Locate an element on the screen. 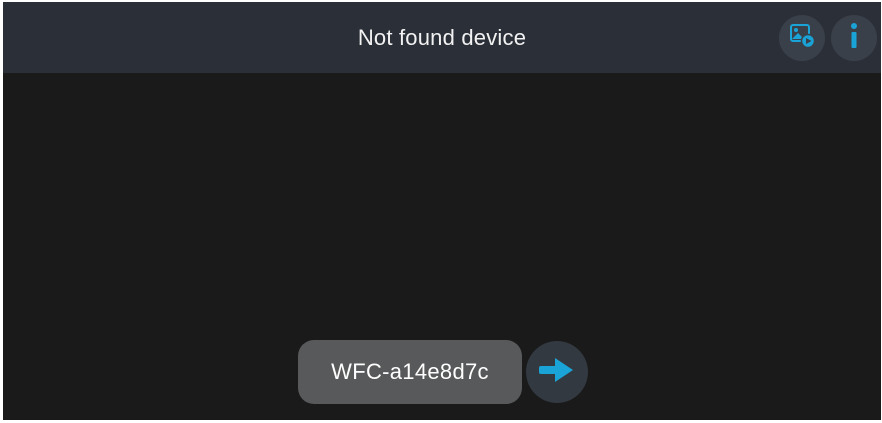 This screenshot has height=423, width=882. gallery-play-icon is located at coordinates (802, 38).